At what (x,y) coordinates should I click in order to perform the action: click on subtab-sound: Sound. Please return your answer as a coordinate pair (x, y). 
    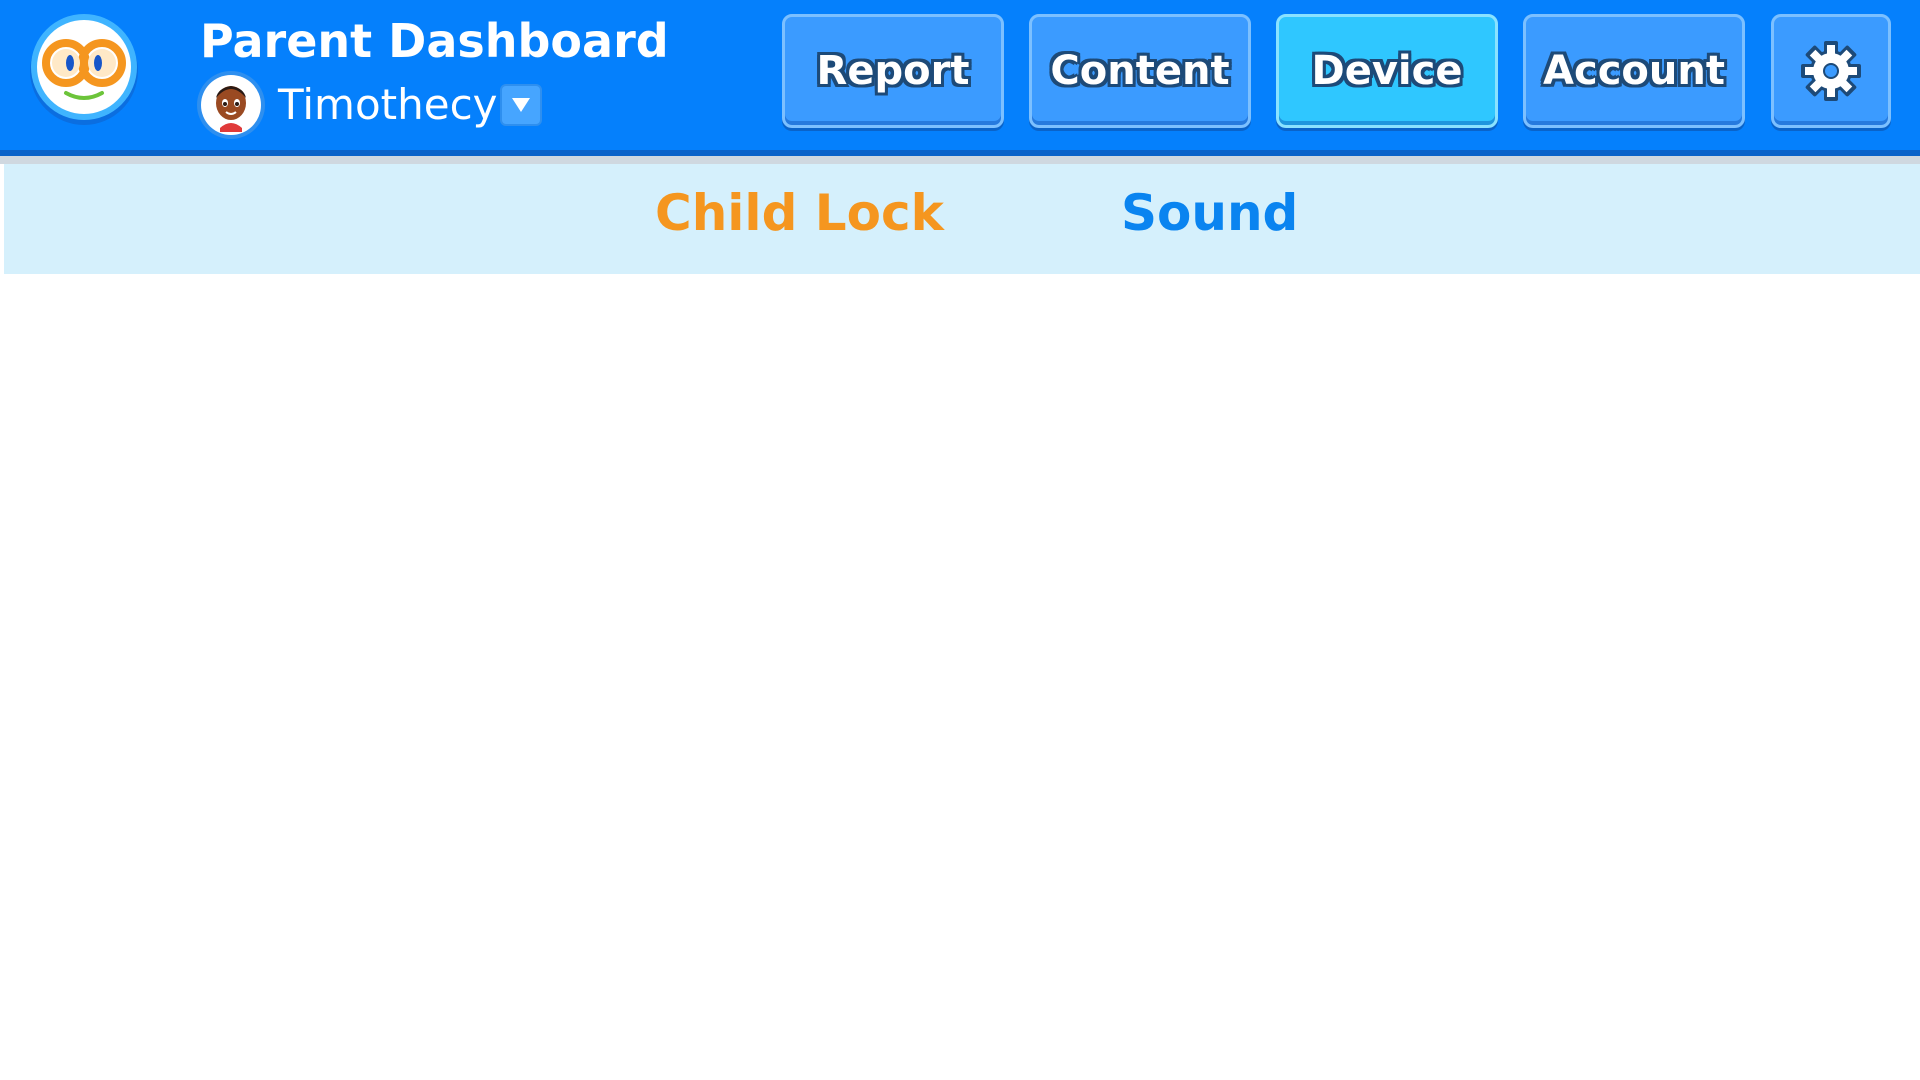
    Looking at the image, I should click on (1209, 213).